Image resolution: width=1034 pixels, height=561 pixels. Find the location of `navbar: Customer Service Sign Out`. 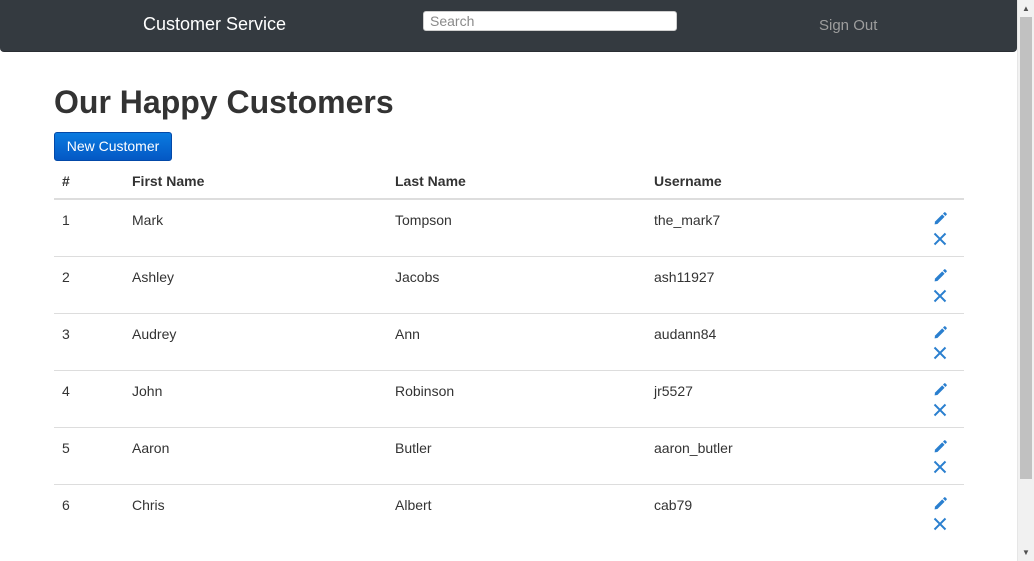

navbar: Customer Service Sign Out is located at coordinates (508, 26).